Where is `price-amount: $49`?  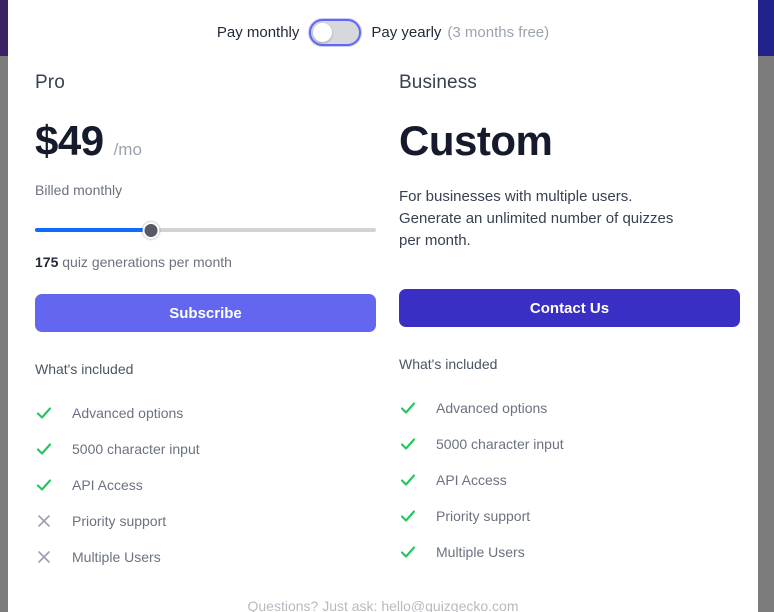 price-amount: $49 is located at coordinates (69, 140).